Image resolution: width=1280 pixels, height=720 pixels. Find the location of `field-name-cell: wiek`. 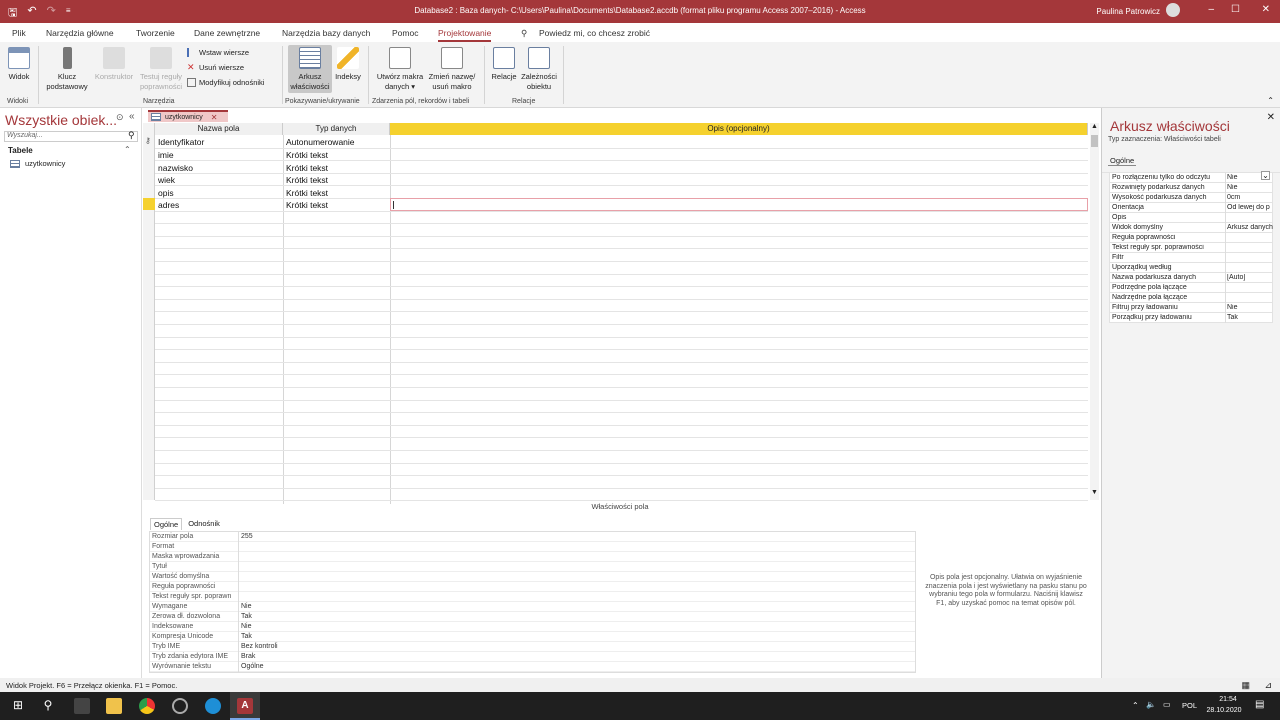

field-name-cell: wiek is located at coordinates (166, 180).